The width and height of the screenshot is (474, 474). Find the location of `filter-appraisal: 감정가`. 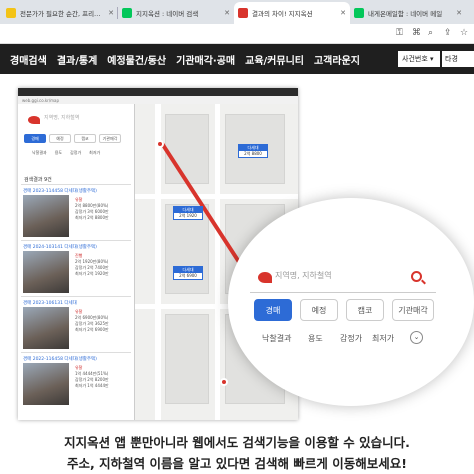

filter-appraisal: 감정가 is located at coordinates (75, 153).